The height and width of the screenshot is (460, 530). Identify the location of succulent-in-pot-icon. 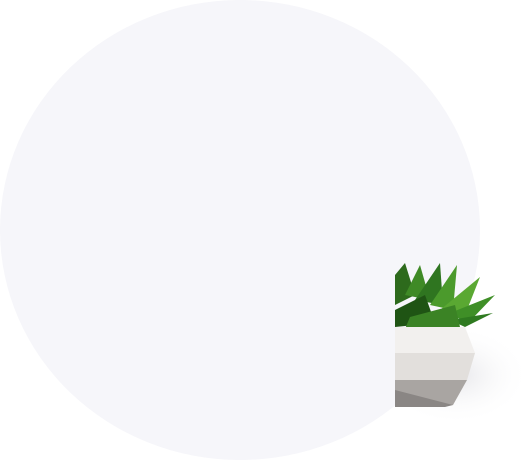
(462, 344).